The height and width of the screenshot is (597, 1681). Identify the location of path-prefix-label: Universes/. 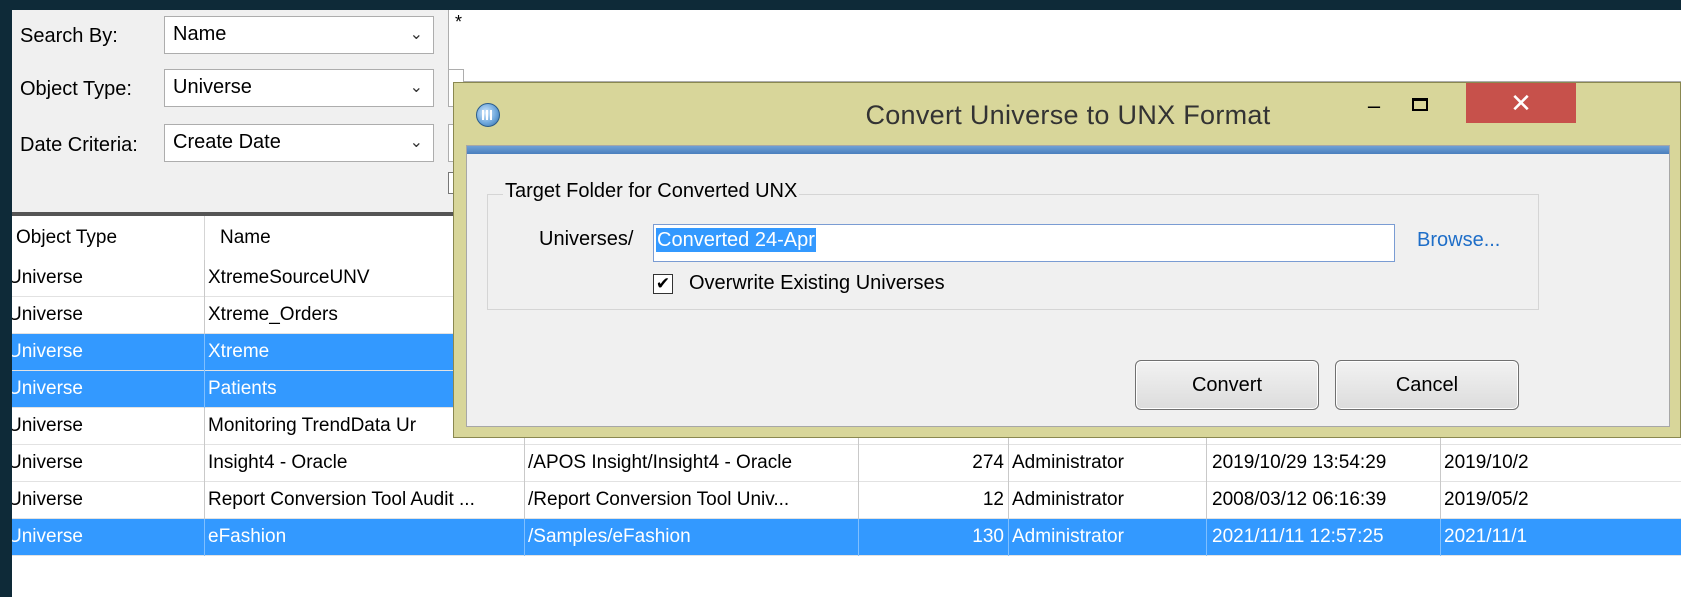
(586, 239).